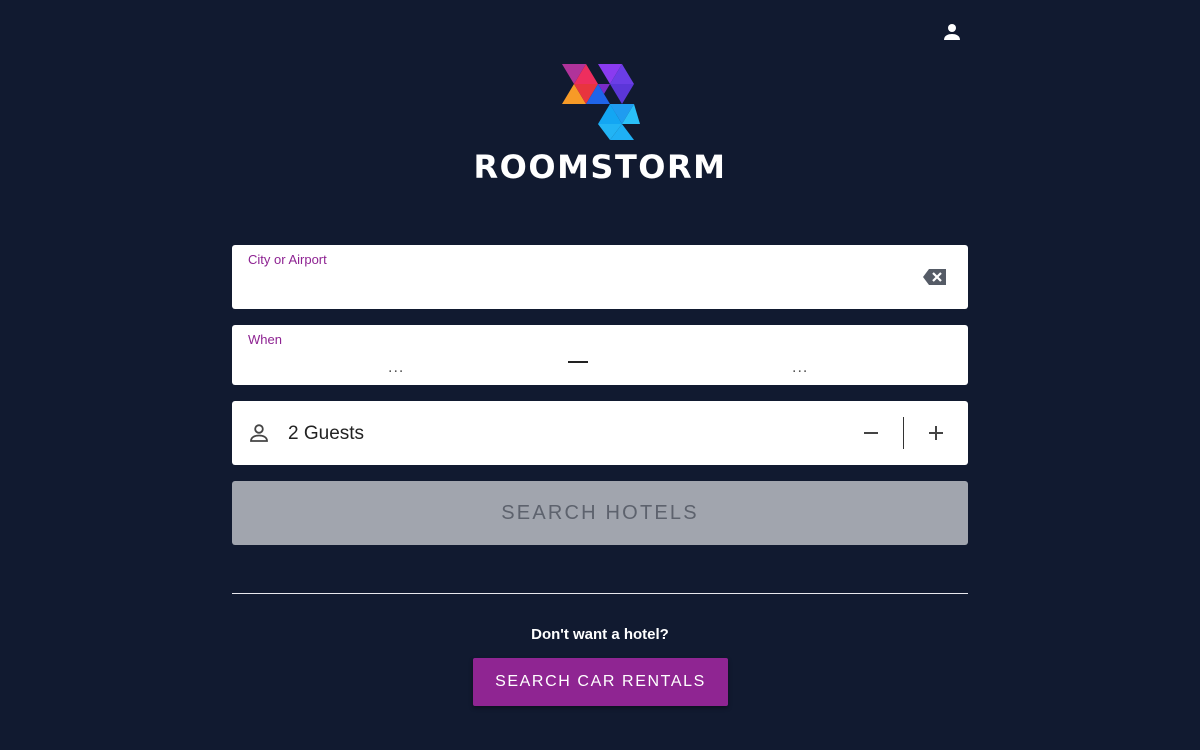  What do you see at coordinates (259, 433) in the screenshot?
I see `person-outline-icon` at bounding box center [259, 433].